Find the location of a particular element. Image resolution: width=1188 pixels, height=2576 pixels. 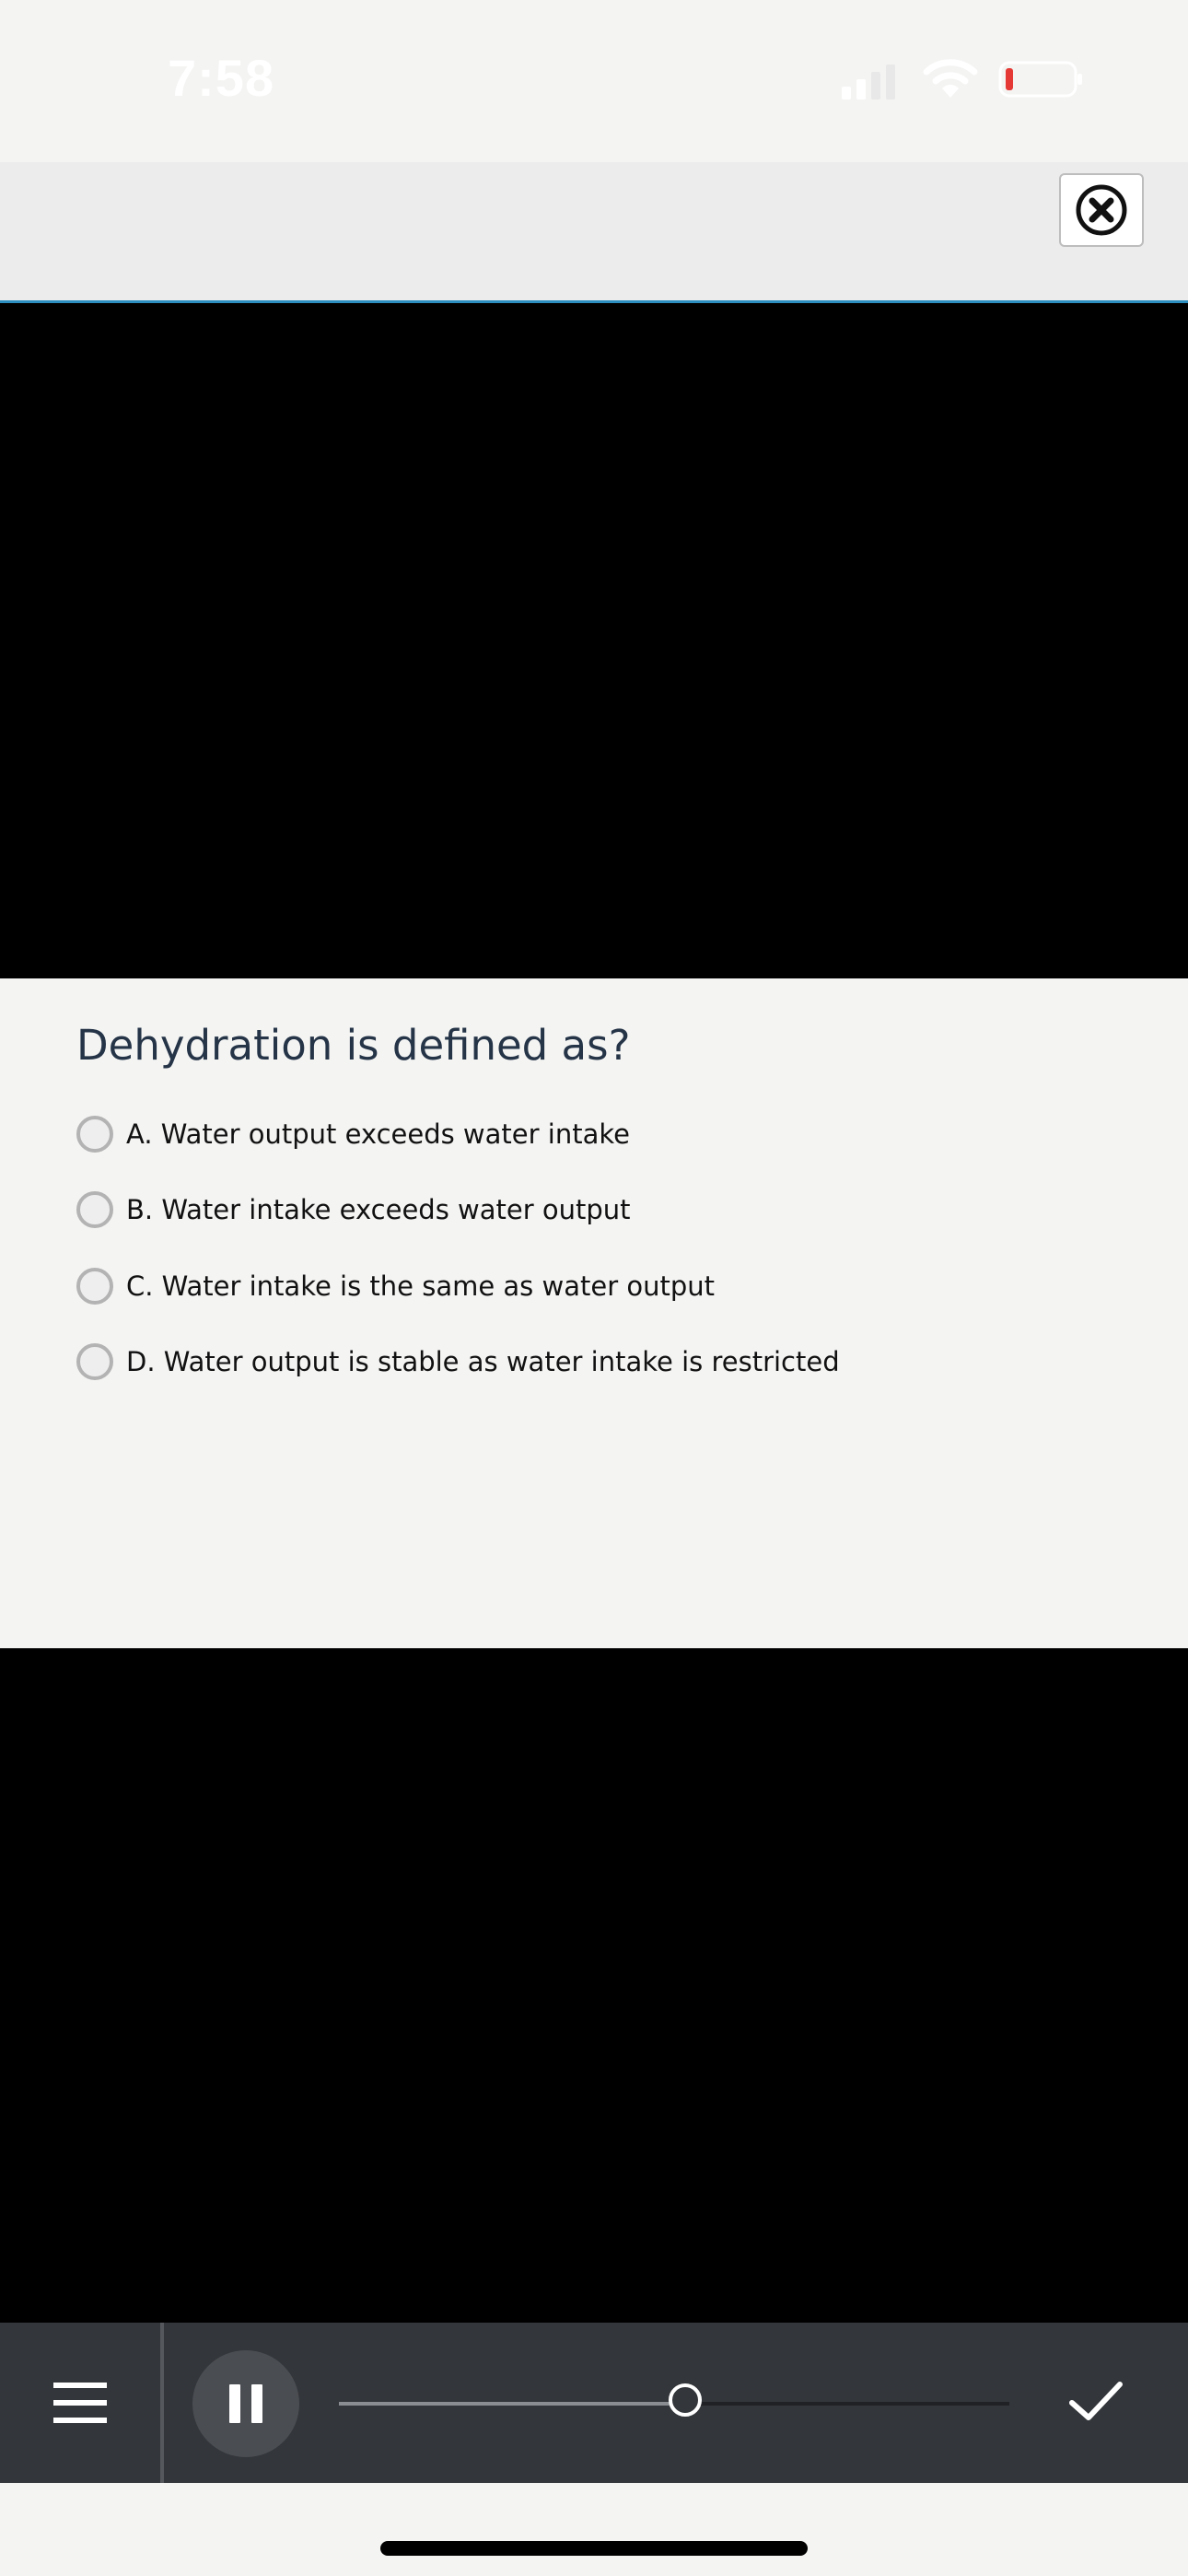

pause-icon is located at coordinates (246, 2403).